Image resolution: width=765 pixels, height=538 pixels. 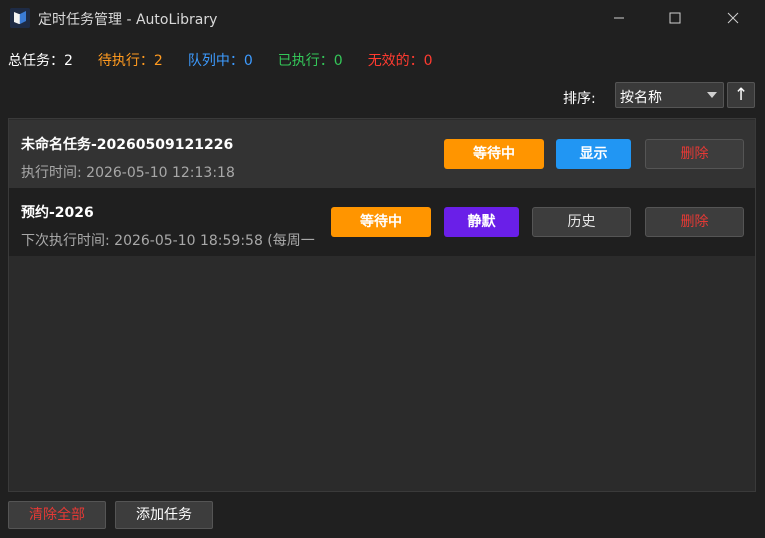 I want to click on task-time: 下次执行时间: 2026-05-10 18:59:58 (每周一, so click(x=168, y=241).